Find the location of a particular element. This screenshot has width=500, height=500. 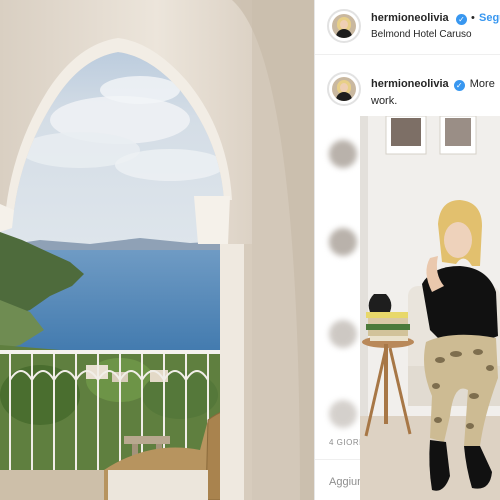

post-username: hermioneolivia is located at coordinates (410, 18).